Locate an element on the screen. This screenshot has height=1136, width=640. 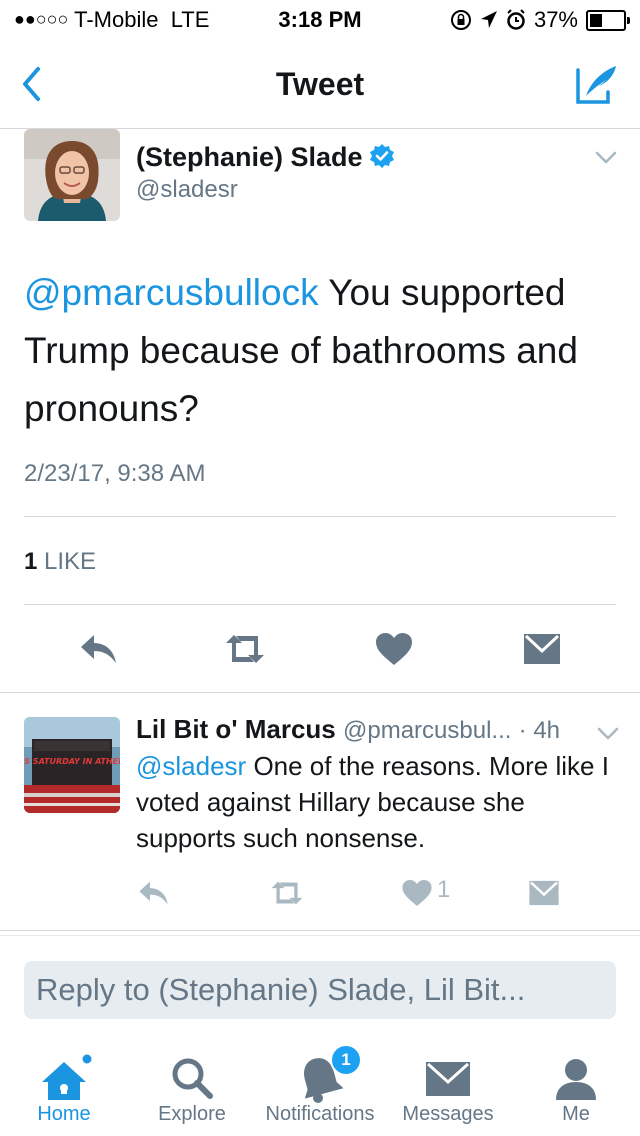
reply-mention-link: @sladesr is located at coordinates (191, 766).